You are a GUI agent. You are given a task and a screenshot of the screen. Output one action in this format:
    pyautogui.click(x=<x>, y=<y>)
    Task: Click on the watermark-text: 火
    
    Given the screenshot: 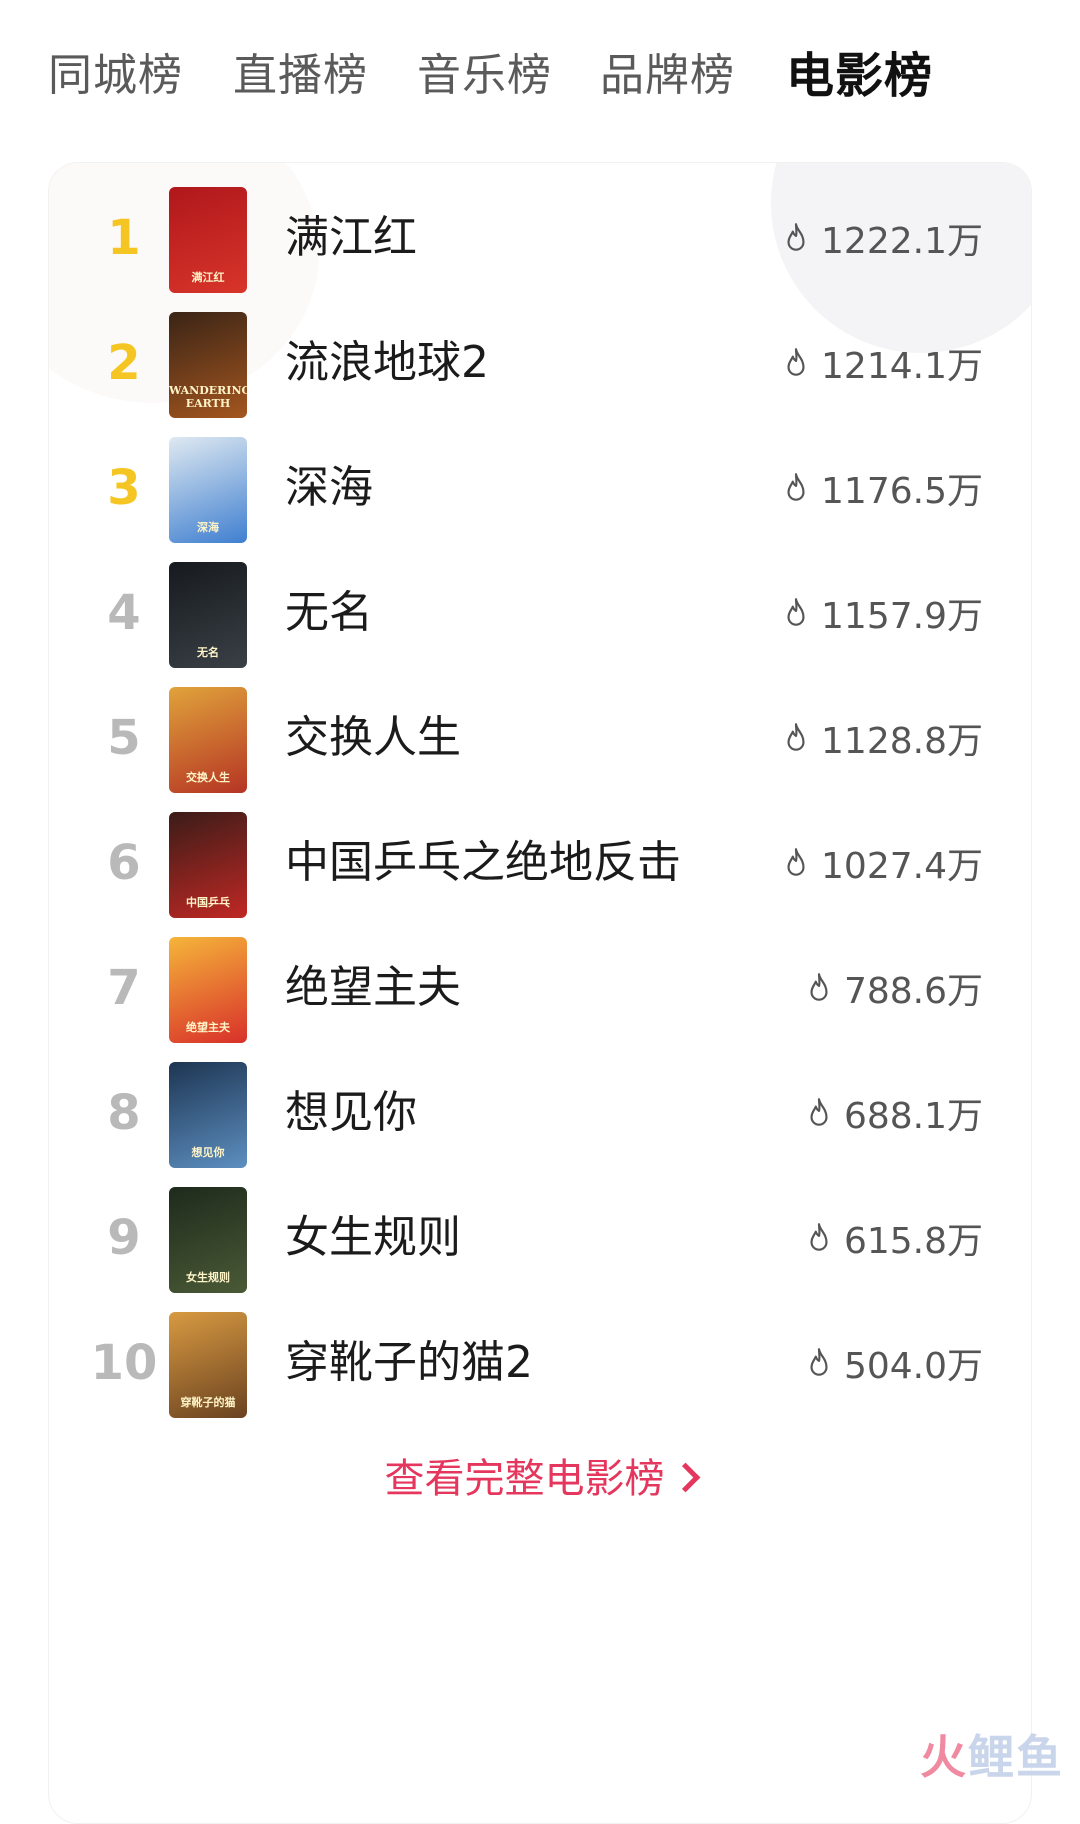 What is the action you would take?
    pyautogui.click(x=944, y=1757)
    